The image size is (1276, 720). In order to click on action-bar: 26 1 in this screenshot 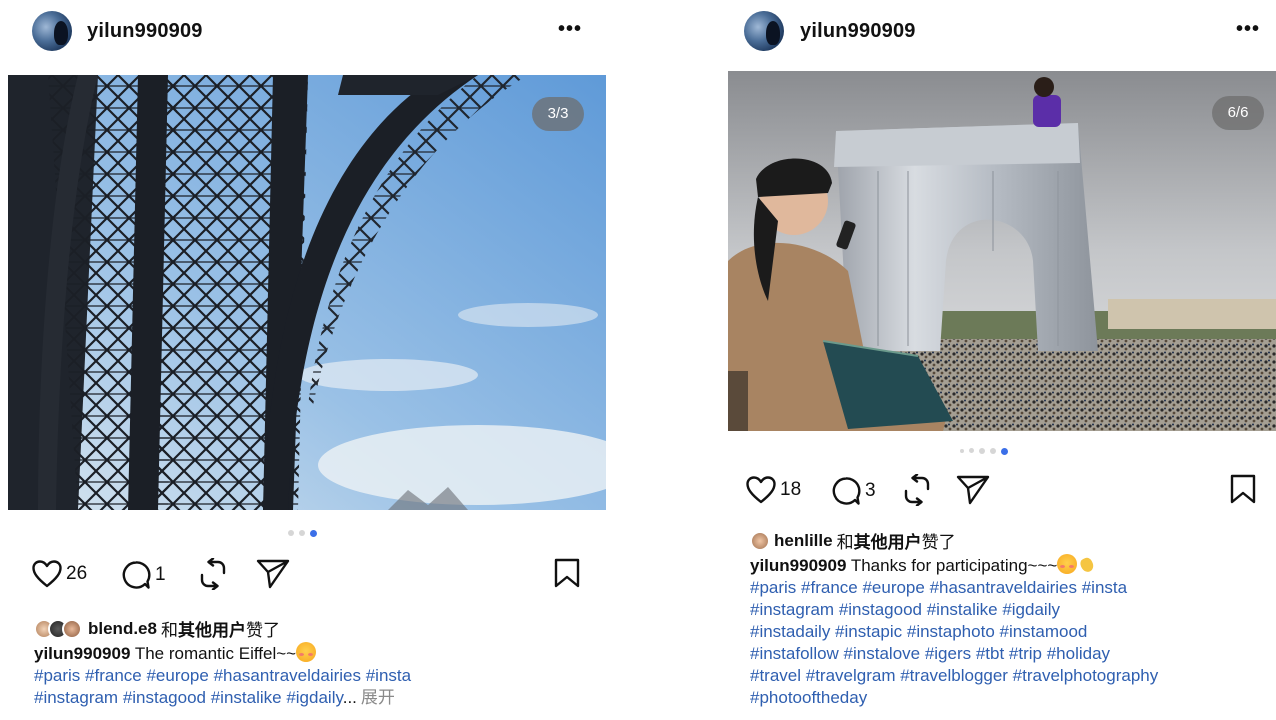, I will do `click(307, 576)`.